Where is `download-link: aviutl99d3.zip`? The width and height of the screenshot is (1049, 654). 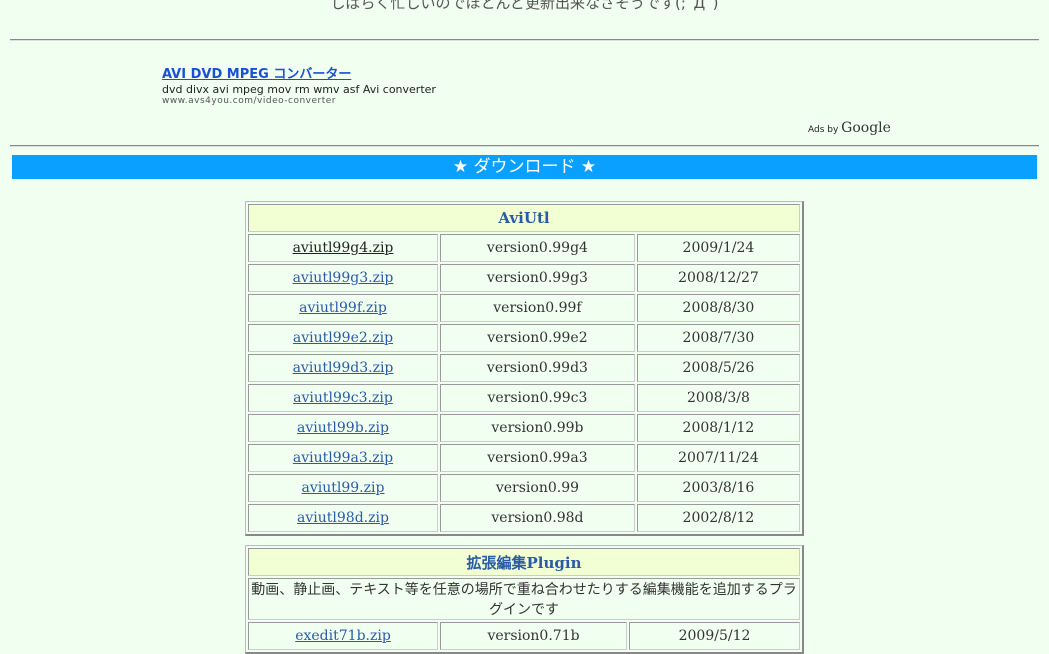 download-link: aviutl99d3.zip is located at coordinates (343, 368).